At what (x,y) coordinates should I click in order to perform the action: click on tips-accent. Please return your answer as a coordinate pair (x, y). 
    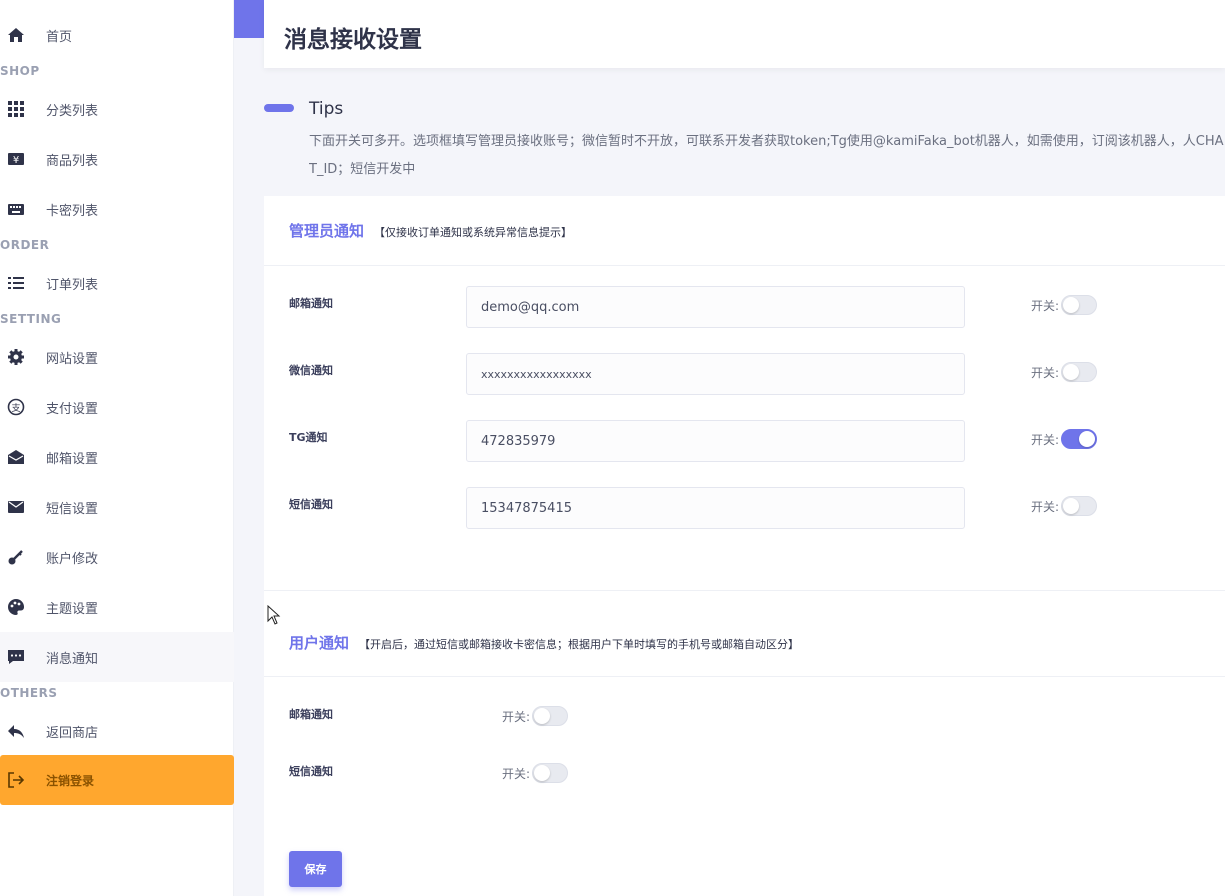
    Looking at the image, I should click on (279, 108).